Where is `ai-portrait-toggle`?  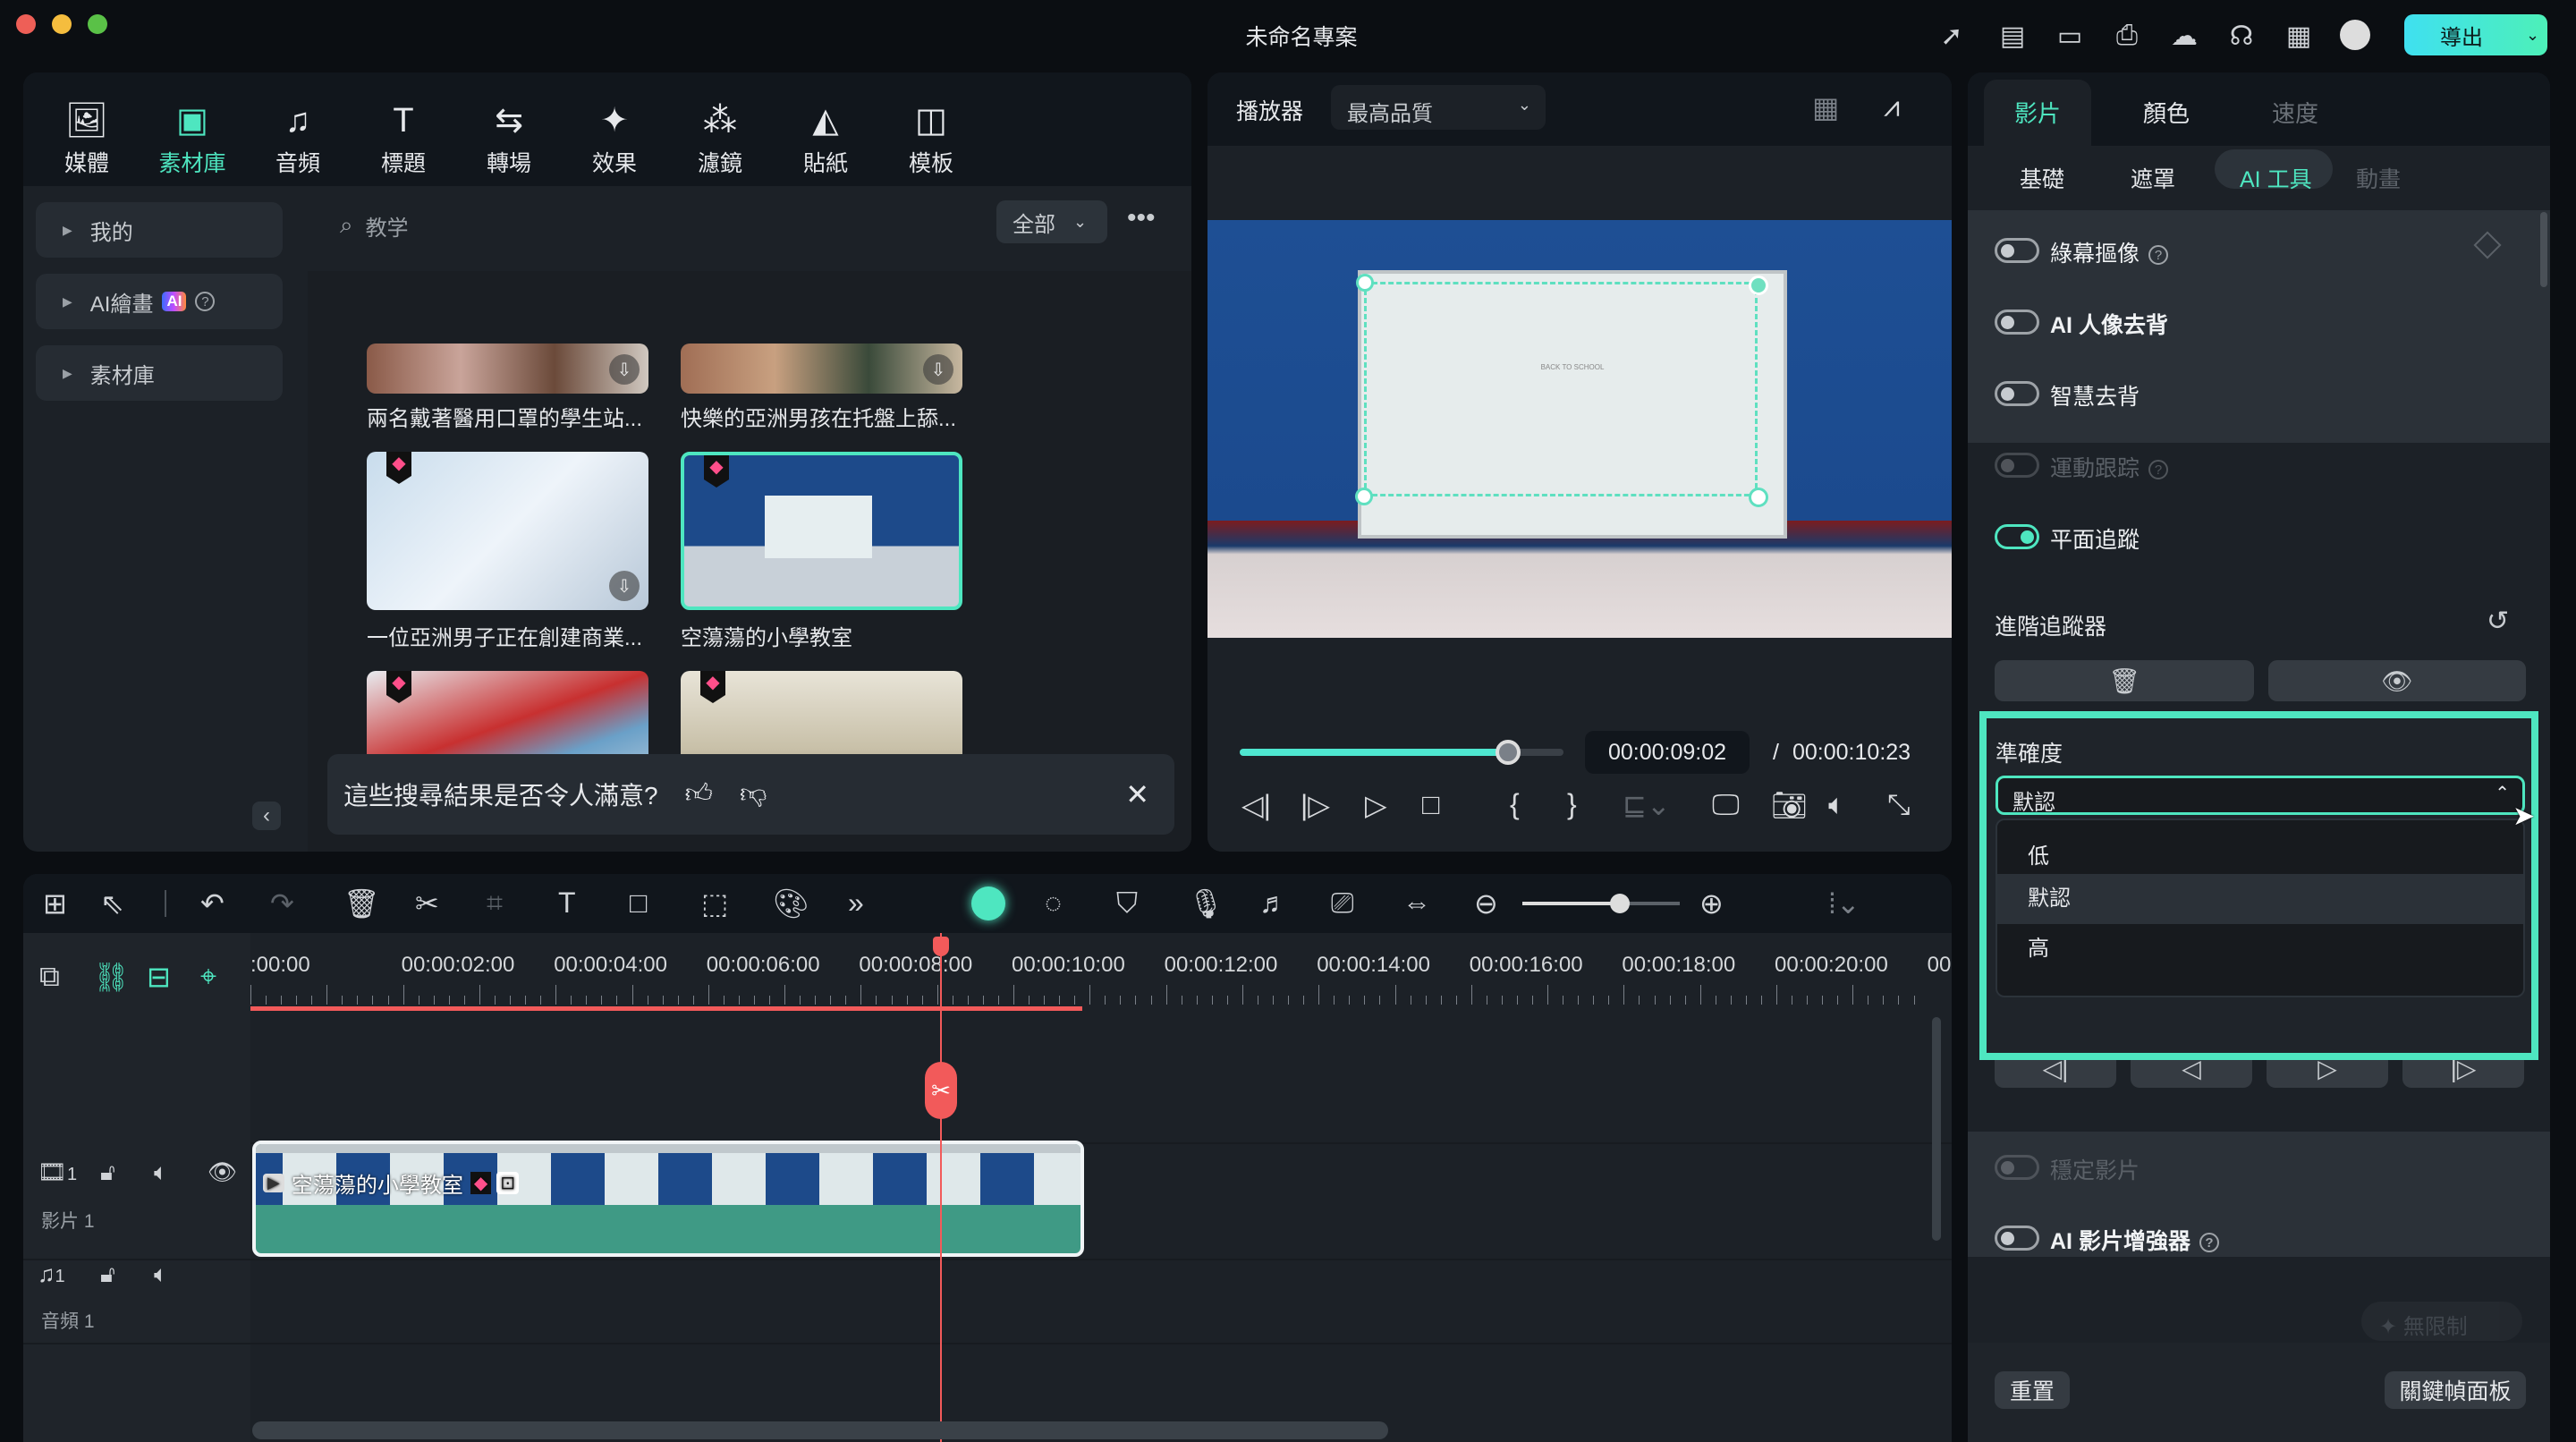 ai-portrait-toggle is located at coordinates (2017, 322).